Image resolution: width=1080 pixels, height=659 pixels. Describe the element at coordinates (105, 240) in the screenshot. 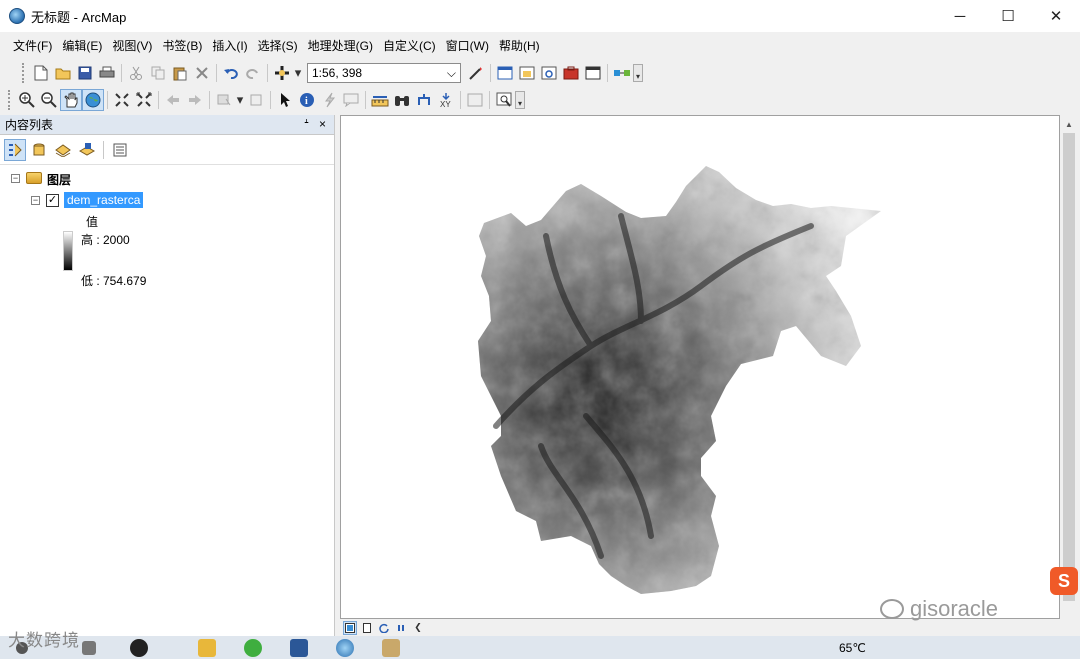

I see `legend-high-label: 高 : 2000` at that location.